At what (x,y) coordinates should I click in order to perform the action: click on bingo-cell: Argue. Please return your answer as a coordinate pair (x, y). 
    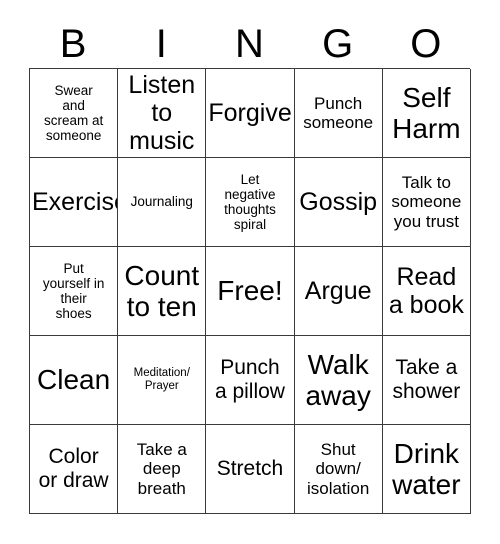
    Looking at the image, I should click on (338, 291).